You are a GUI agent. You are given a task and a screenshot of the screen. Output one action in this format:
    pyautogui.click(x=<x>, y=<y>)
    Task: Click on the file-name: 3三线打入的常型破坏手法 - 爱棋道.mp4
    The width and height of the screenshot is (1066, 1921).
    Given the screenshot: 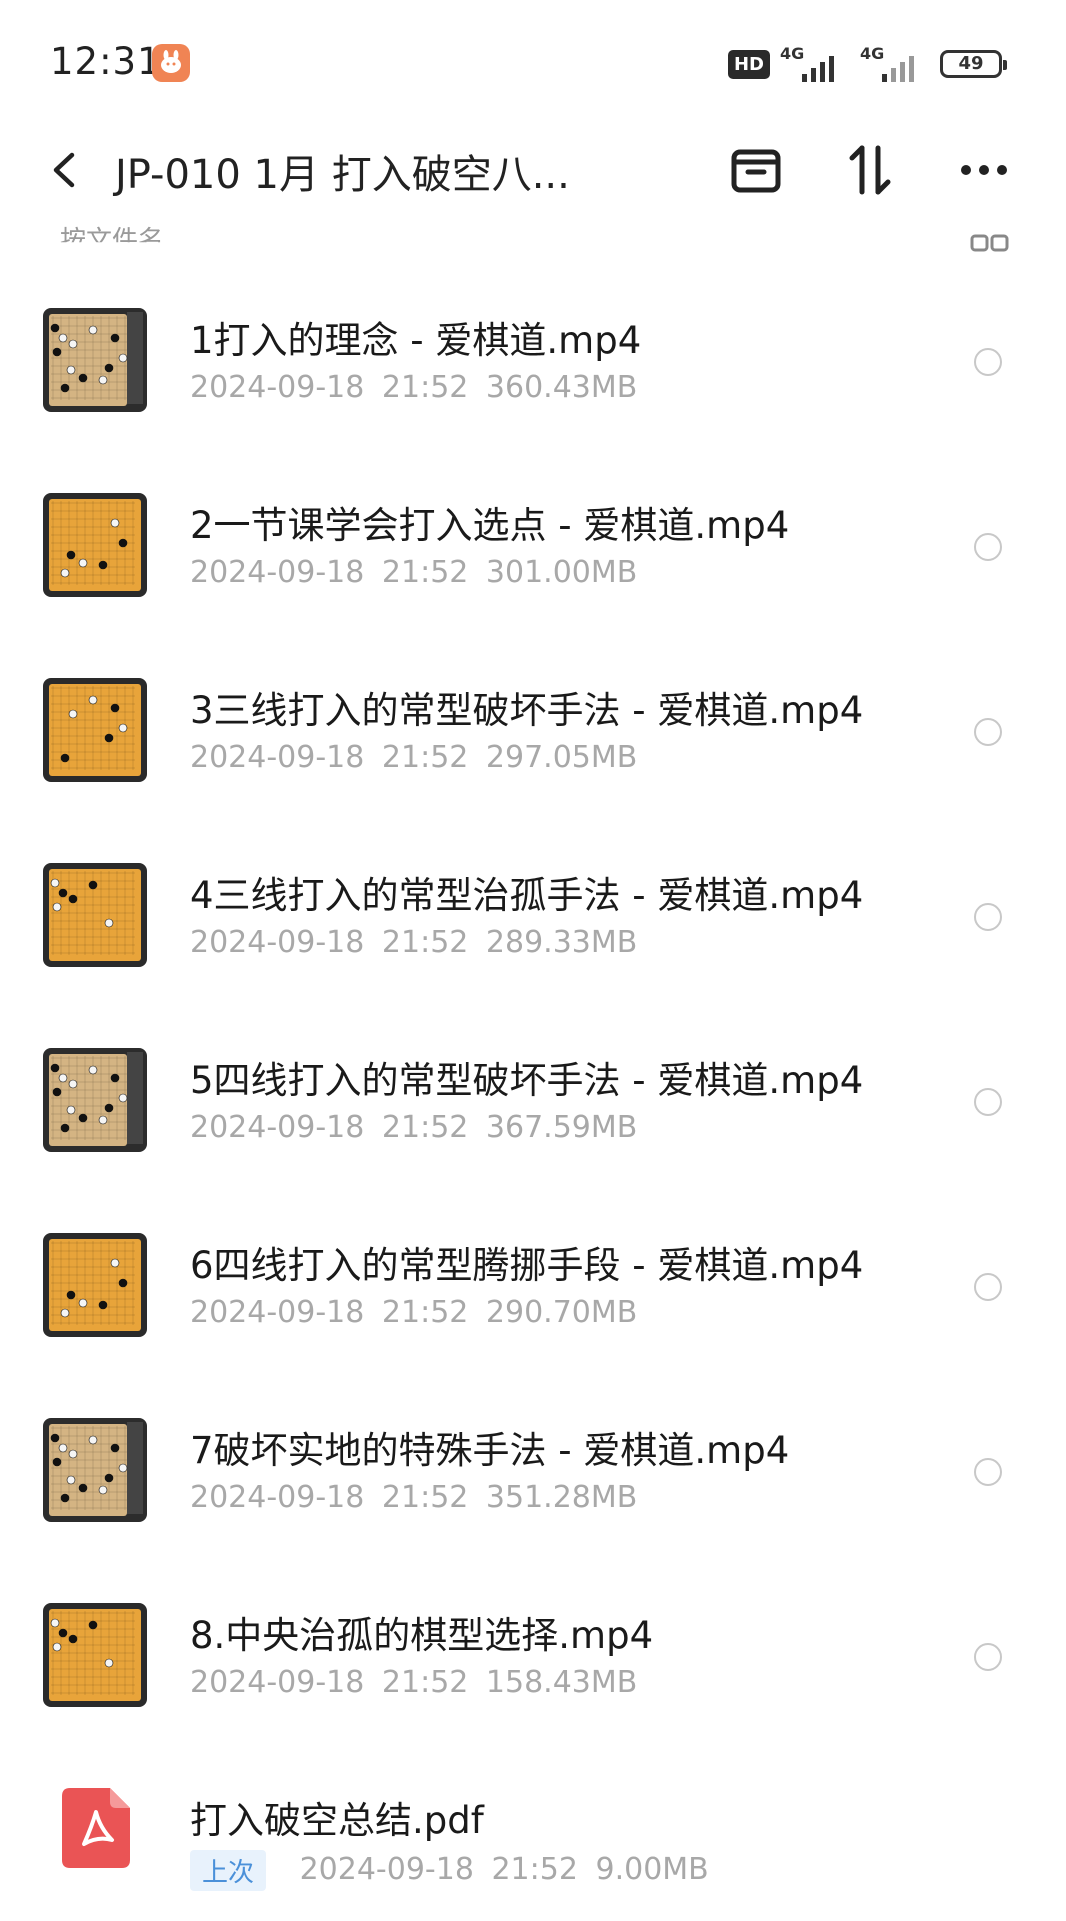 What is the action you would take?
    pyautogui.click(x=527, y=710)
    